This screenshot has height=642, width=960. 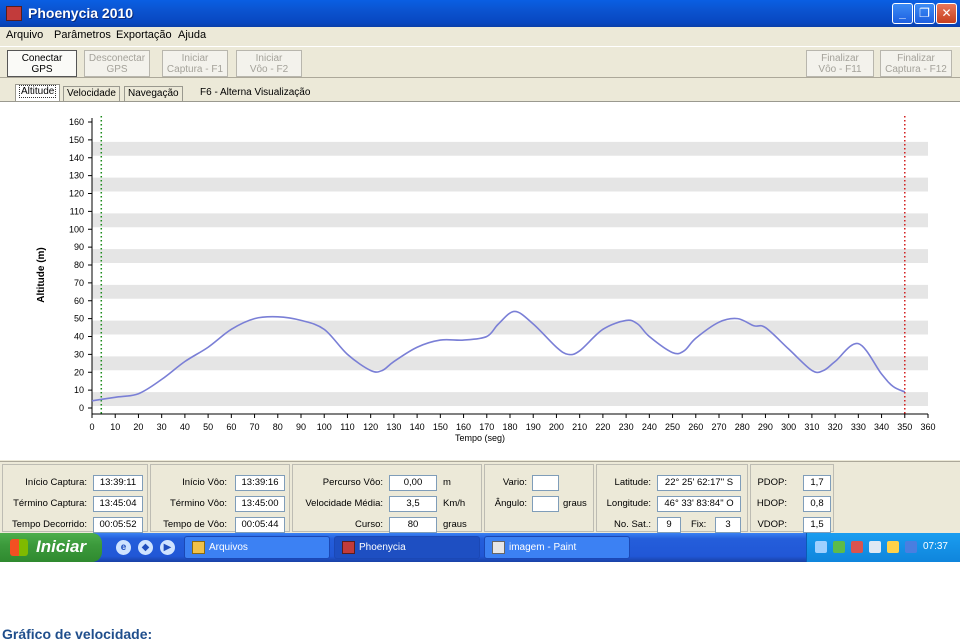 I want to click on menu-exportacao: Exportação, so click(x=144, y=35).